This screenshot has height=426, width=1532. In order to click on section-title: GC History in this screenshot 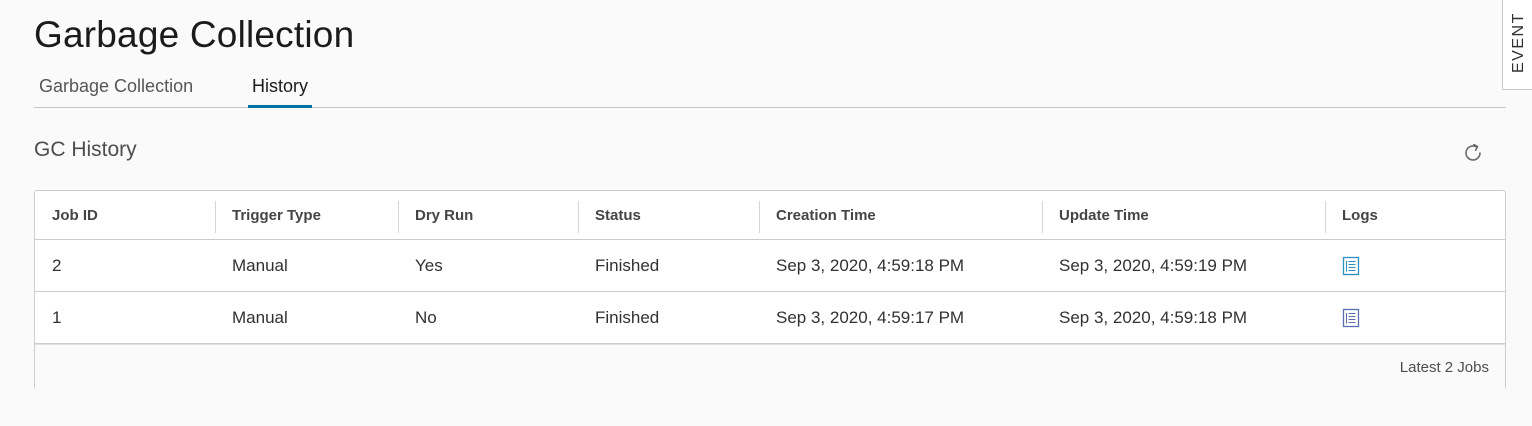, I will do `click(85, 149)`.